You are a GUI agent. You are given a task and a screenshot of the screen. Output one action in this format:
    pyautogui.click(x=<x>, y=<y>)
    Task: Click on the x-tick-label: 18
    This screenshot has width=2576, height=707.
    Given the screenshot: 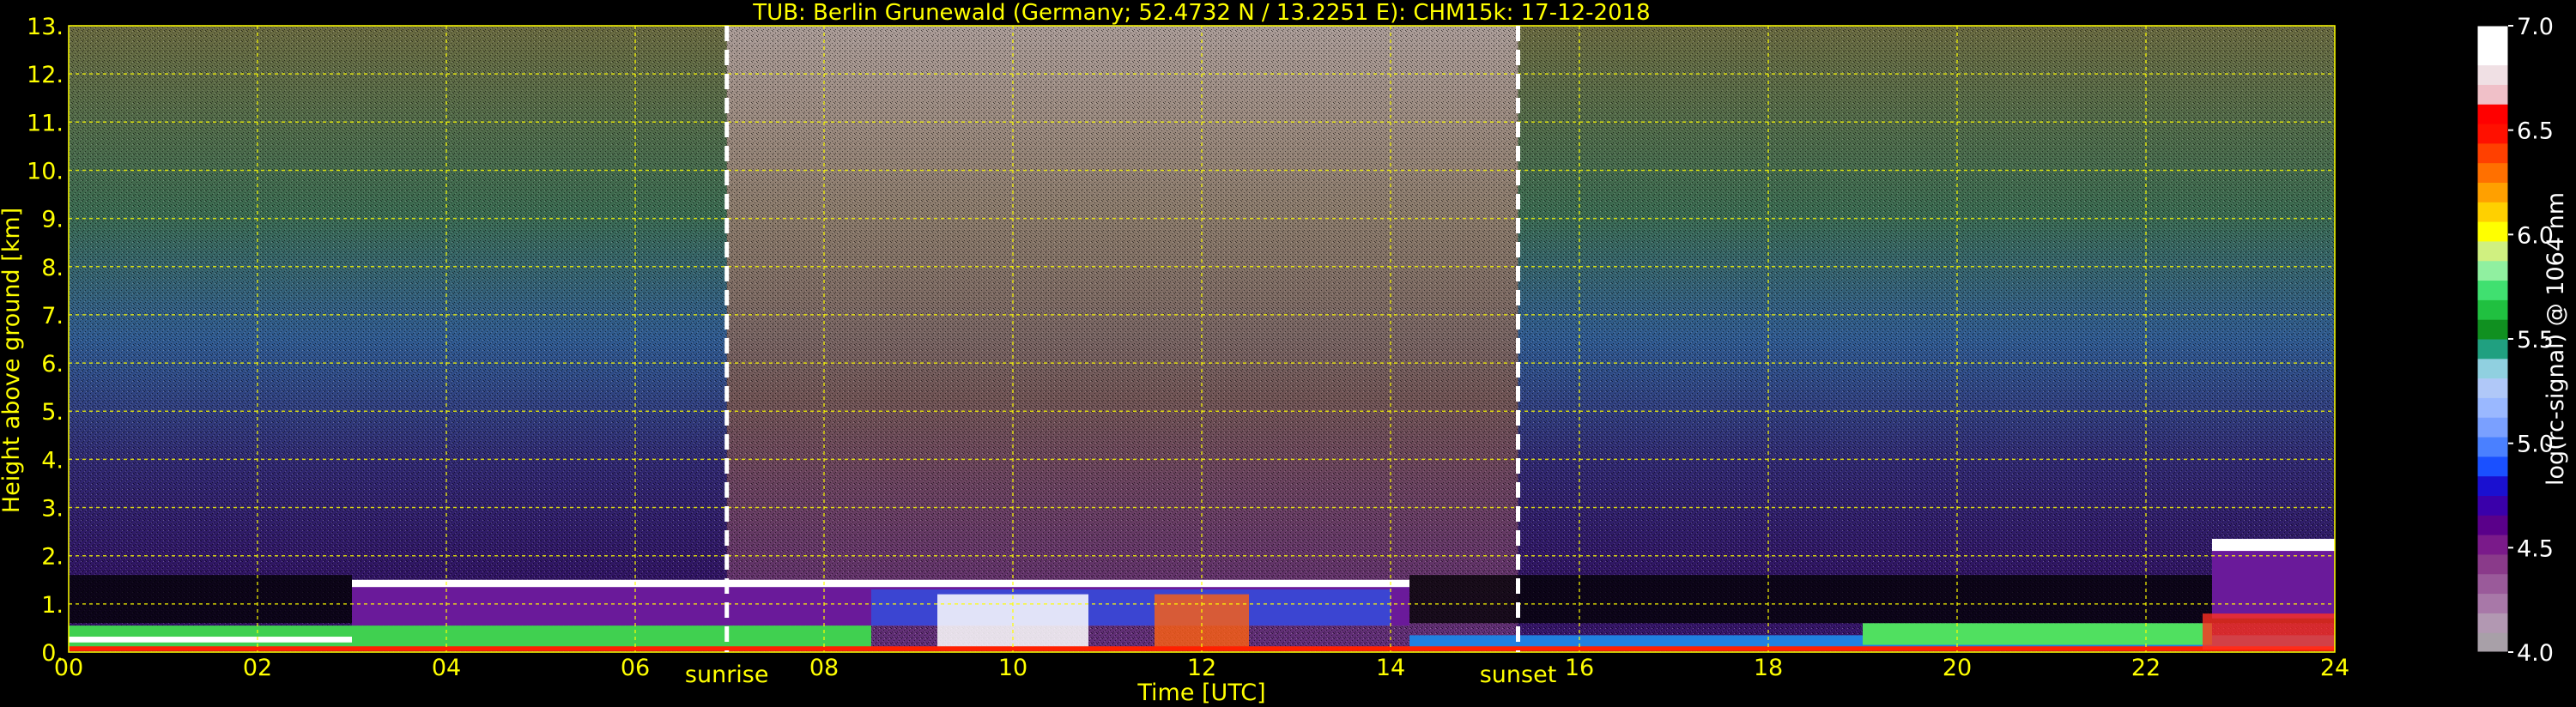 What is the action you would take?
    pyautogui.click(x=1768, y=668)
    